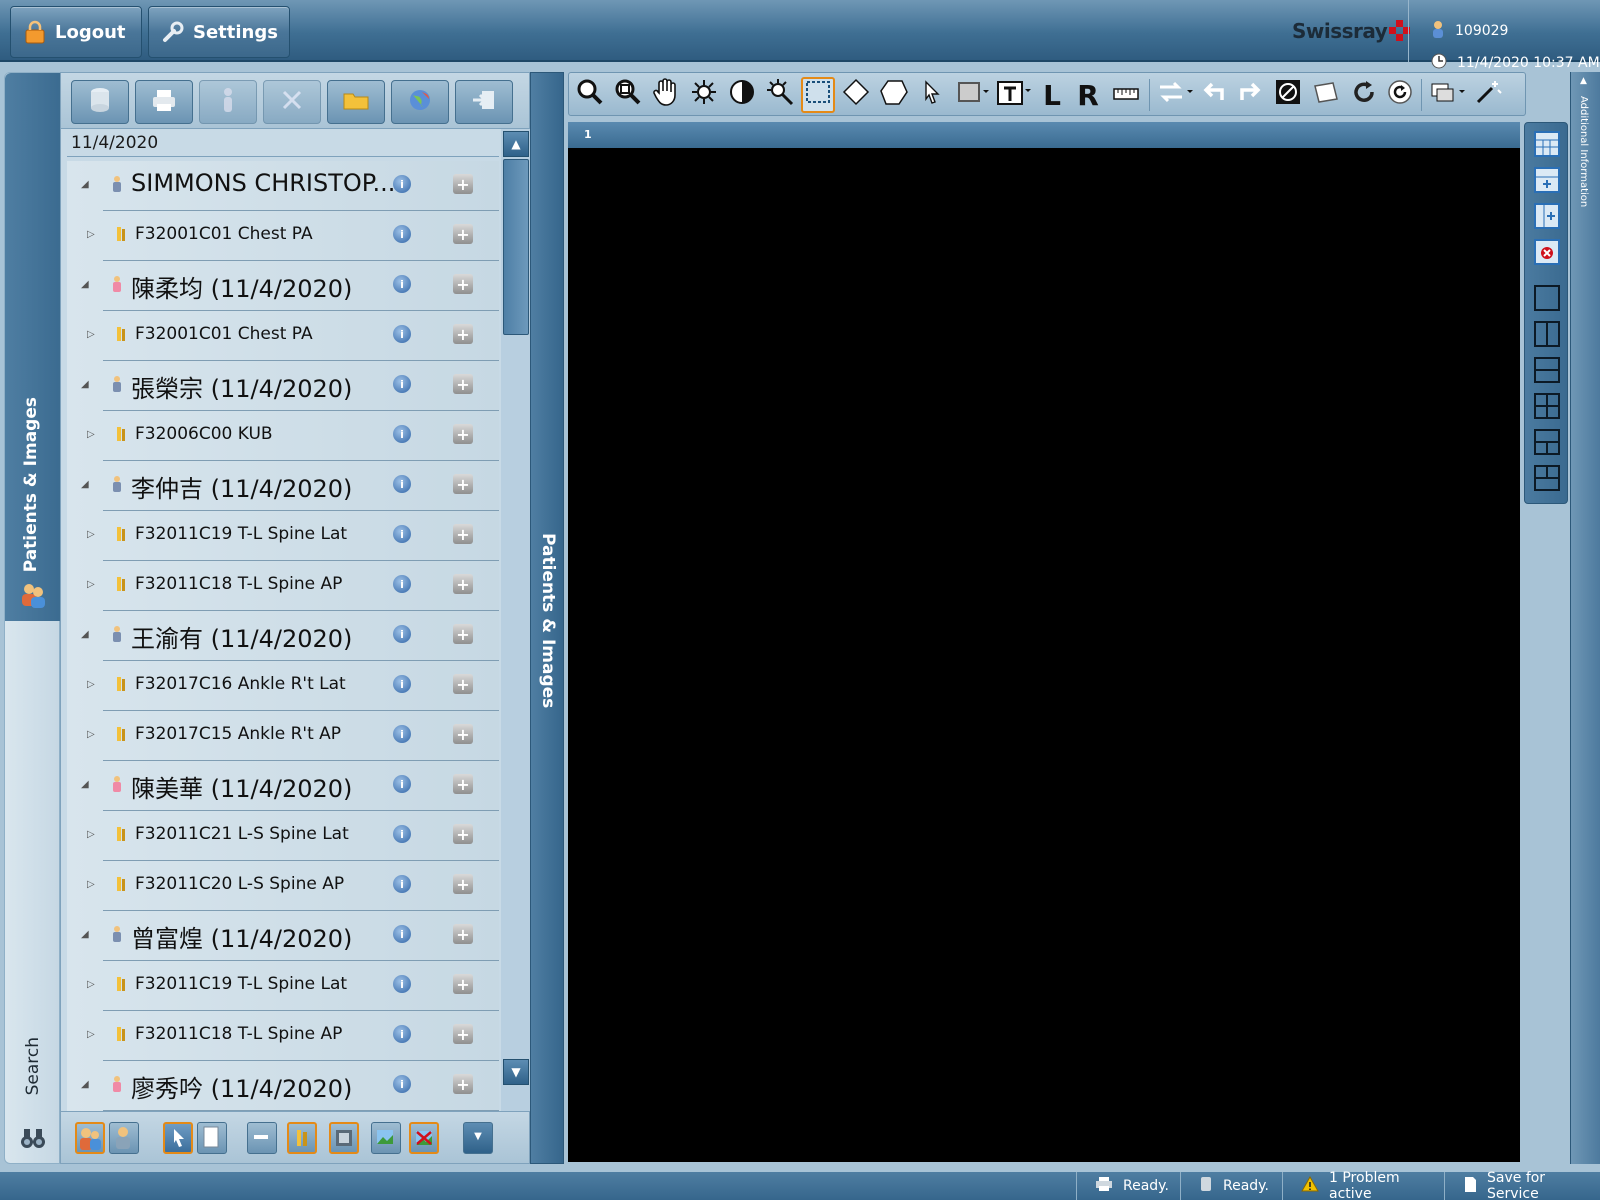  What do you see at coordinates (76, 32) in the screenshot?
I see `logout-button: Logout` at bounding box center [76, 32].